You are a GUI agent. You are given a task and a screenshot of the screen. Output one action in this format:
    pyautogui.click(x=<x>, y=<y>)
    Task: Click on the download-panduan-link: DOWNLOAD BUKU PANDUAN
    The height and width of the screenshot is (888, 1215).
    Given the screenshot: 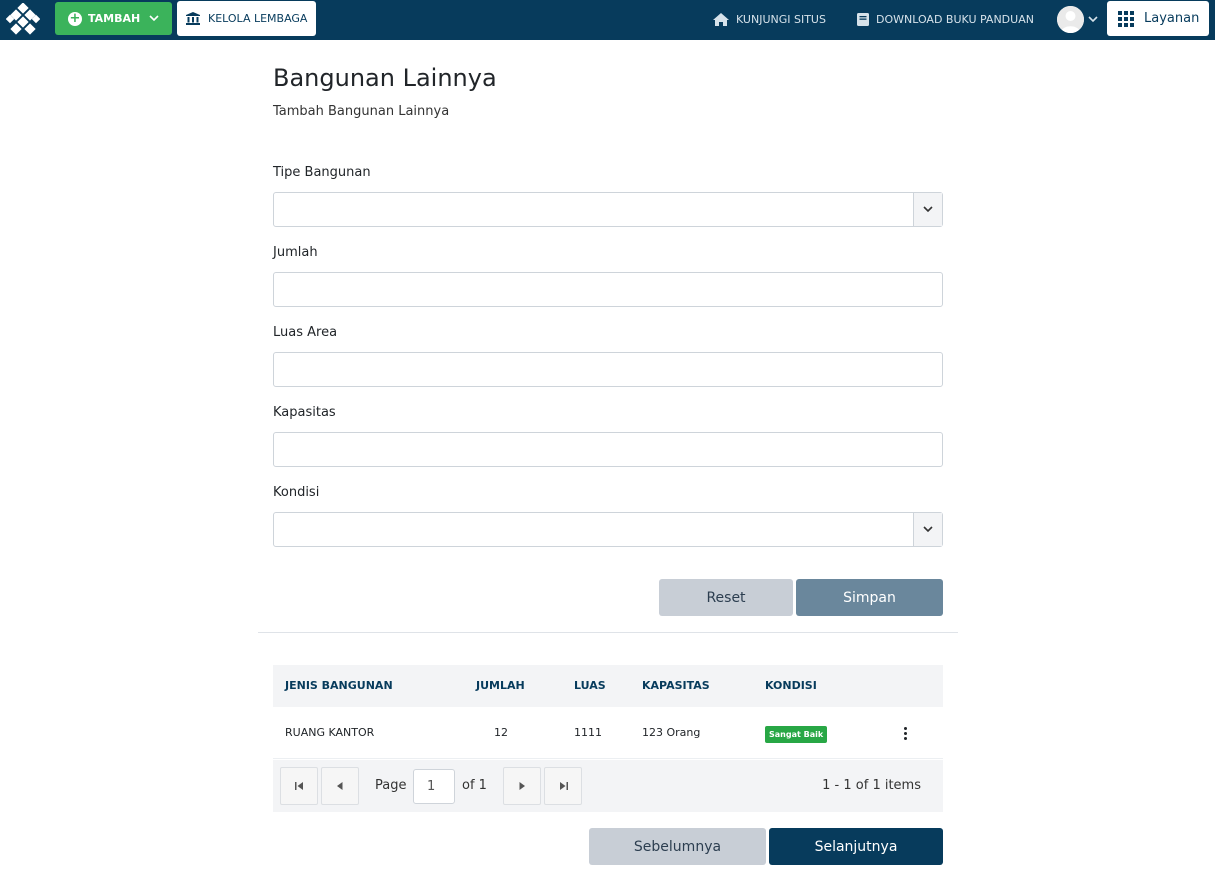 What is the action you would take?
    pyautogui.click(x=945, y=19)
    